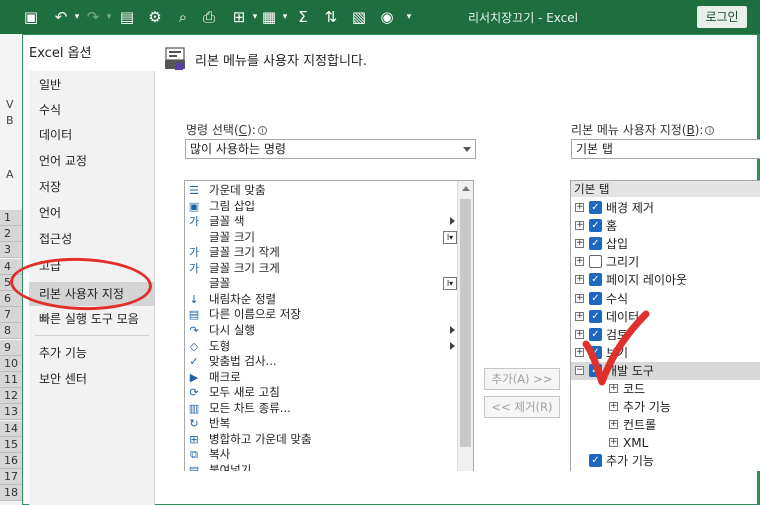  What do you see at coordinates (11, 250) in the screenshot?
I see `row-number: 3` at bounding box center [11, 250].